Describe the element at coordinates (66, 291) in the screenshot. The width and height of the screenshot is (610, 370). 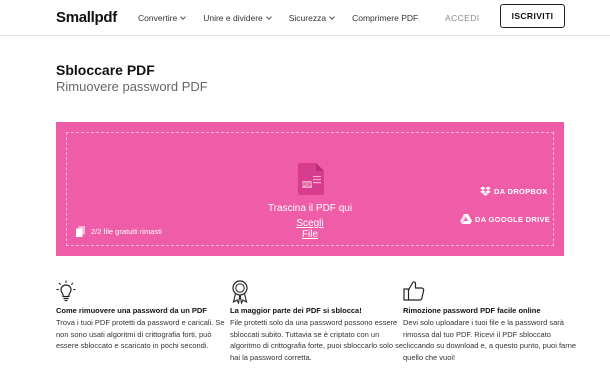
I see `lightbulb-icon` at that location.